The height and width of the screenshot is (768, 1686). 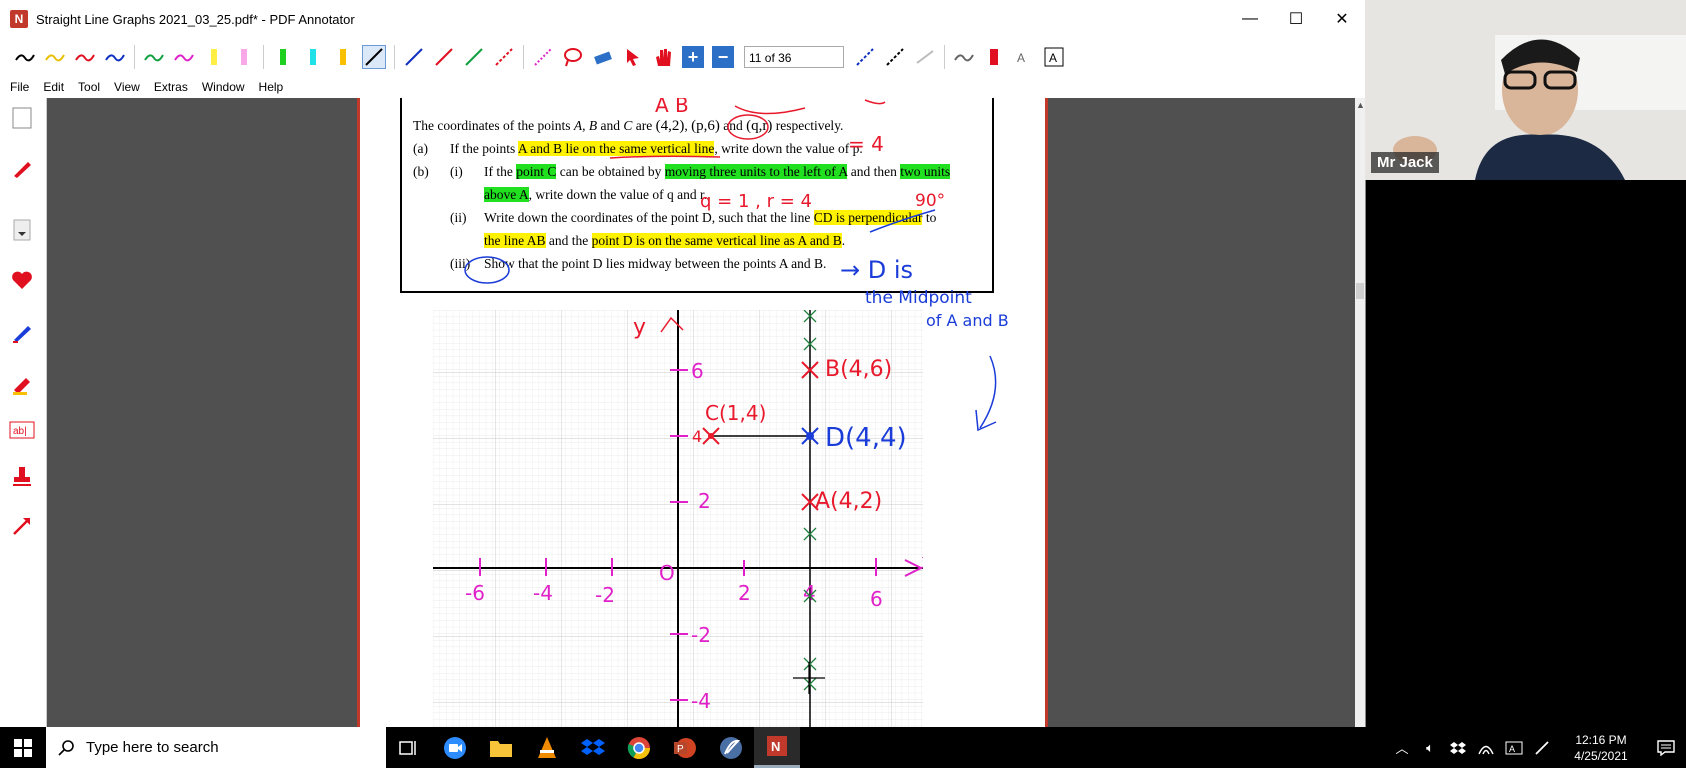 What do you see at coordinates (1525, 90) in the screenshot?
I see `webcam-video: Mr Jack` at bounding box center [1525, 90].